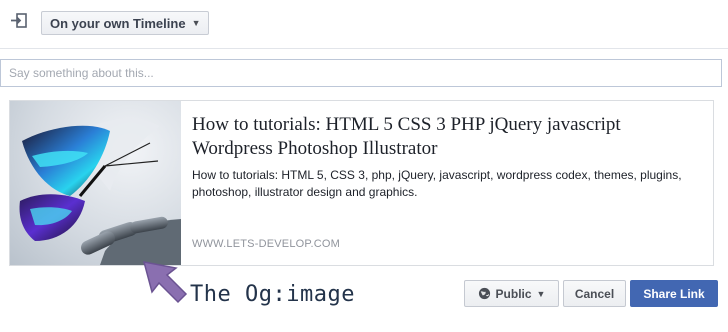 The image size is (728, 332). What do you see at coordinates (272, 294) in the screenshot?
I see `og-image-annotation: The Og:image` at bounding box center [272, 294].